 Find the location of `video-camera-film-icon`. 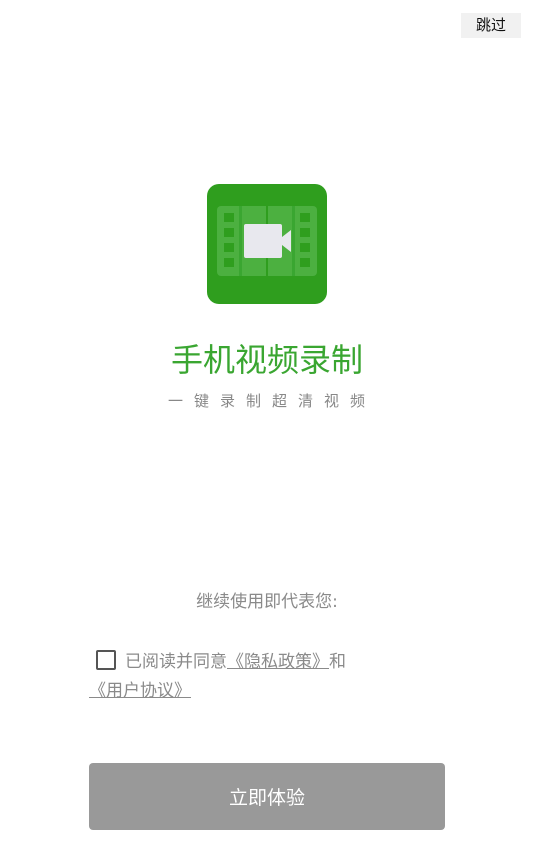

video-camera-film-icon is located at coordinates (267, 244).